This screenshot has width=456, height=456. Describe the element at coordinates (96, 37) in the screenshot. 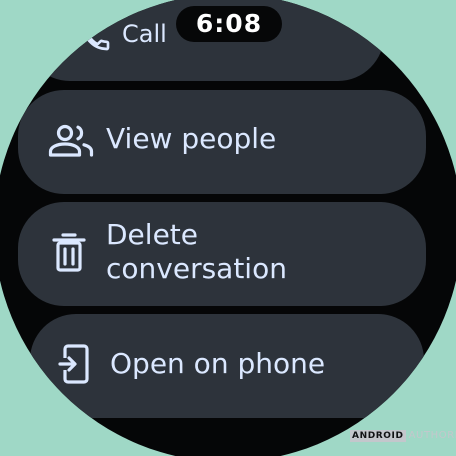

I see `phone-icon` at that location.